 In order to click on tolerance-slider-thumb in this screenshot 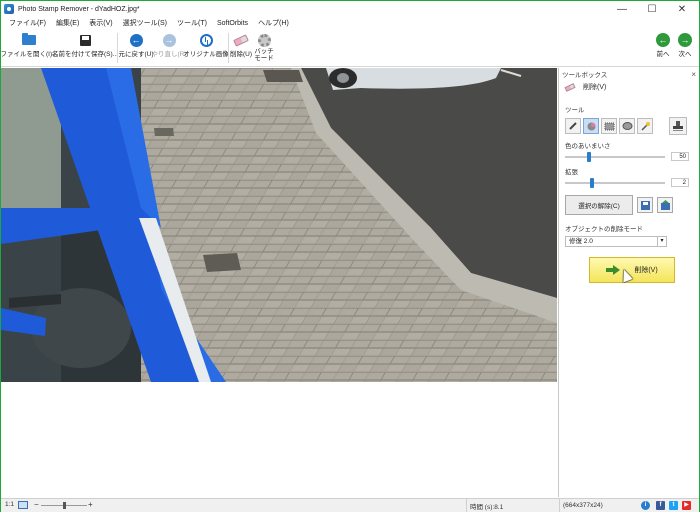, I will do `click(589, 156)`.